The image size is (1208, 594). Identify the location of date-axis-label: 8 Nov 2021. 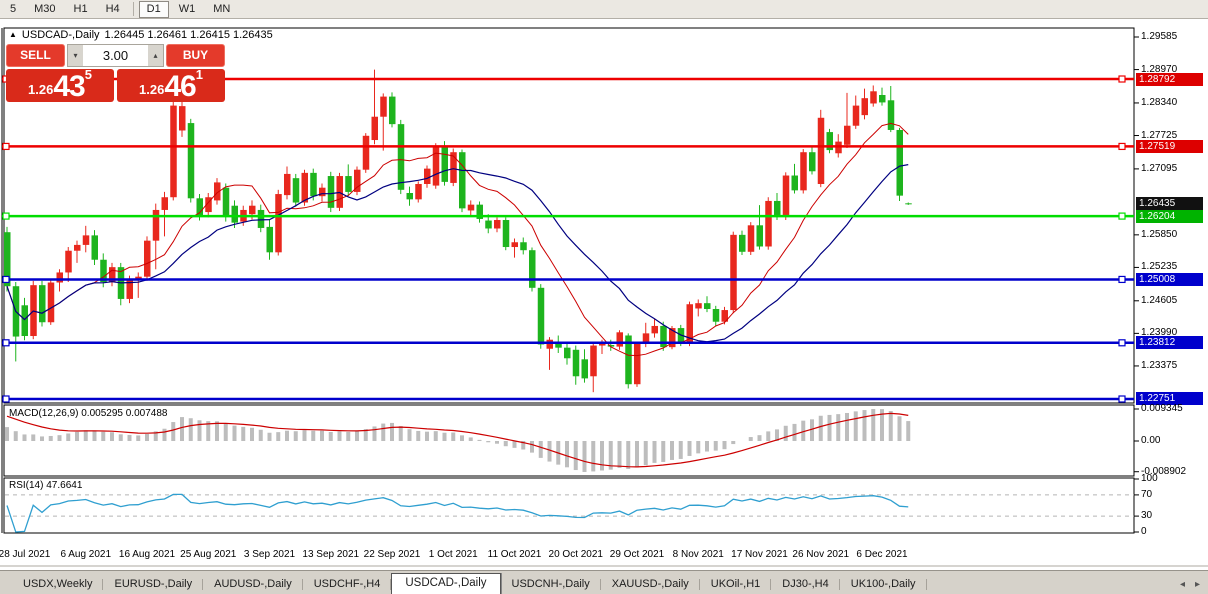
(698, 554).